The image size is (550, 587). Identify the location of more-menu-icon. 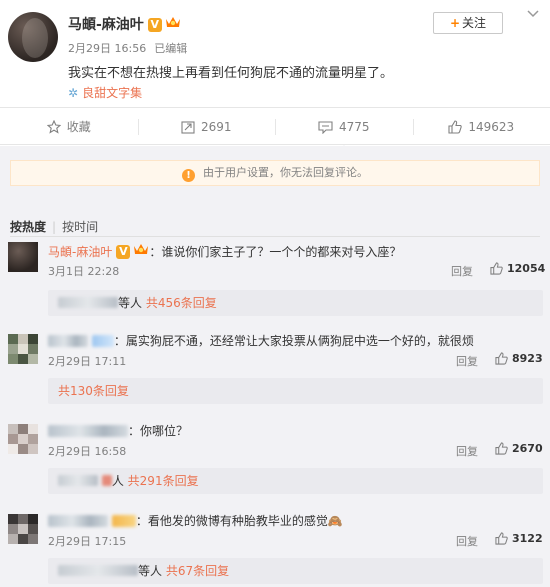
(534, 15).